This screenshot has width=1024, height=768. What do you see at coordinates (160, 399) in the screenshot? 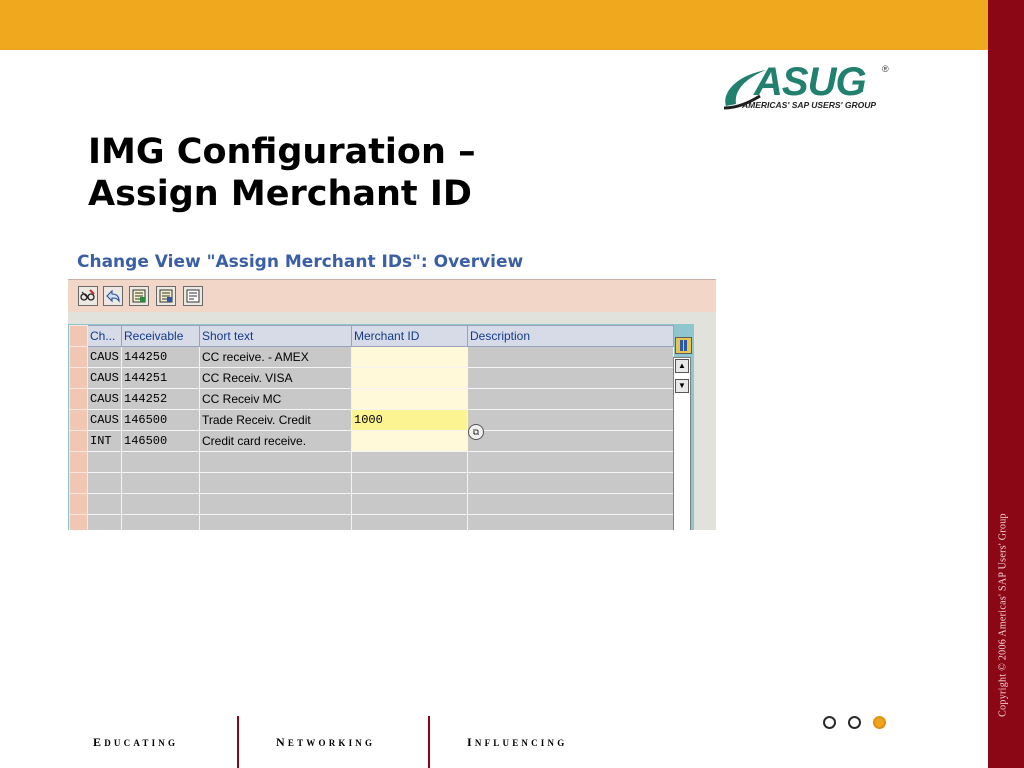
I see `cell-receivable: 144252` at bounding box center [160, 399].